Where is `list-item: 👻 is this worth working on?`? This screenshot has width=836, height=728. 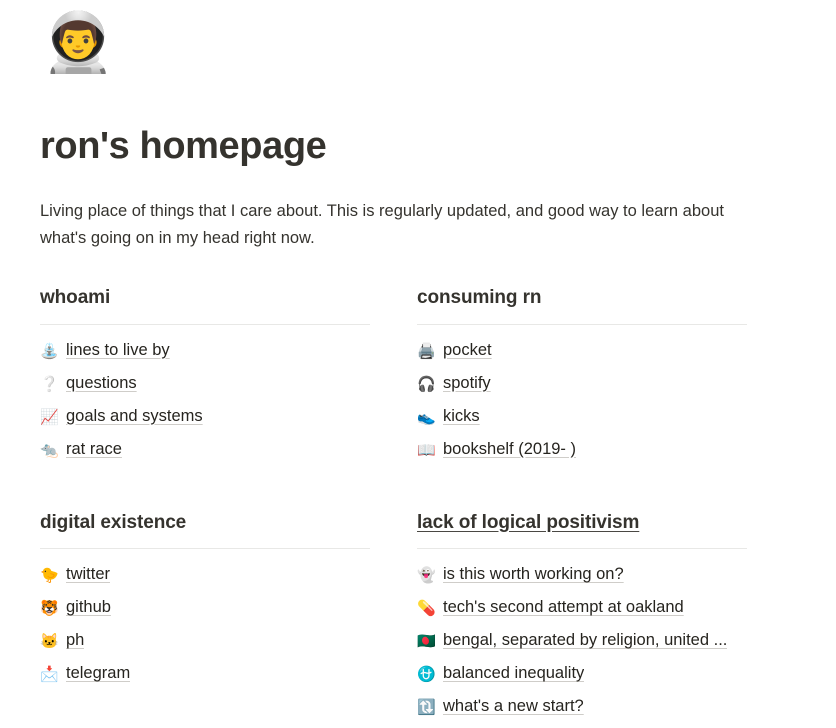 list-item: 👻 is this worth working on? is located at coordinates (582, 575).